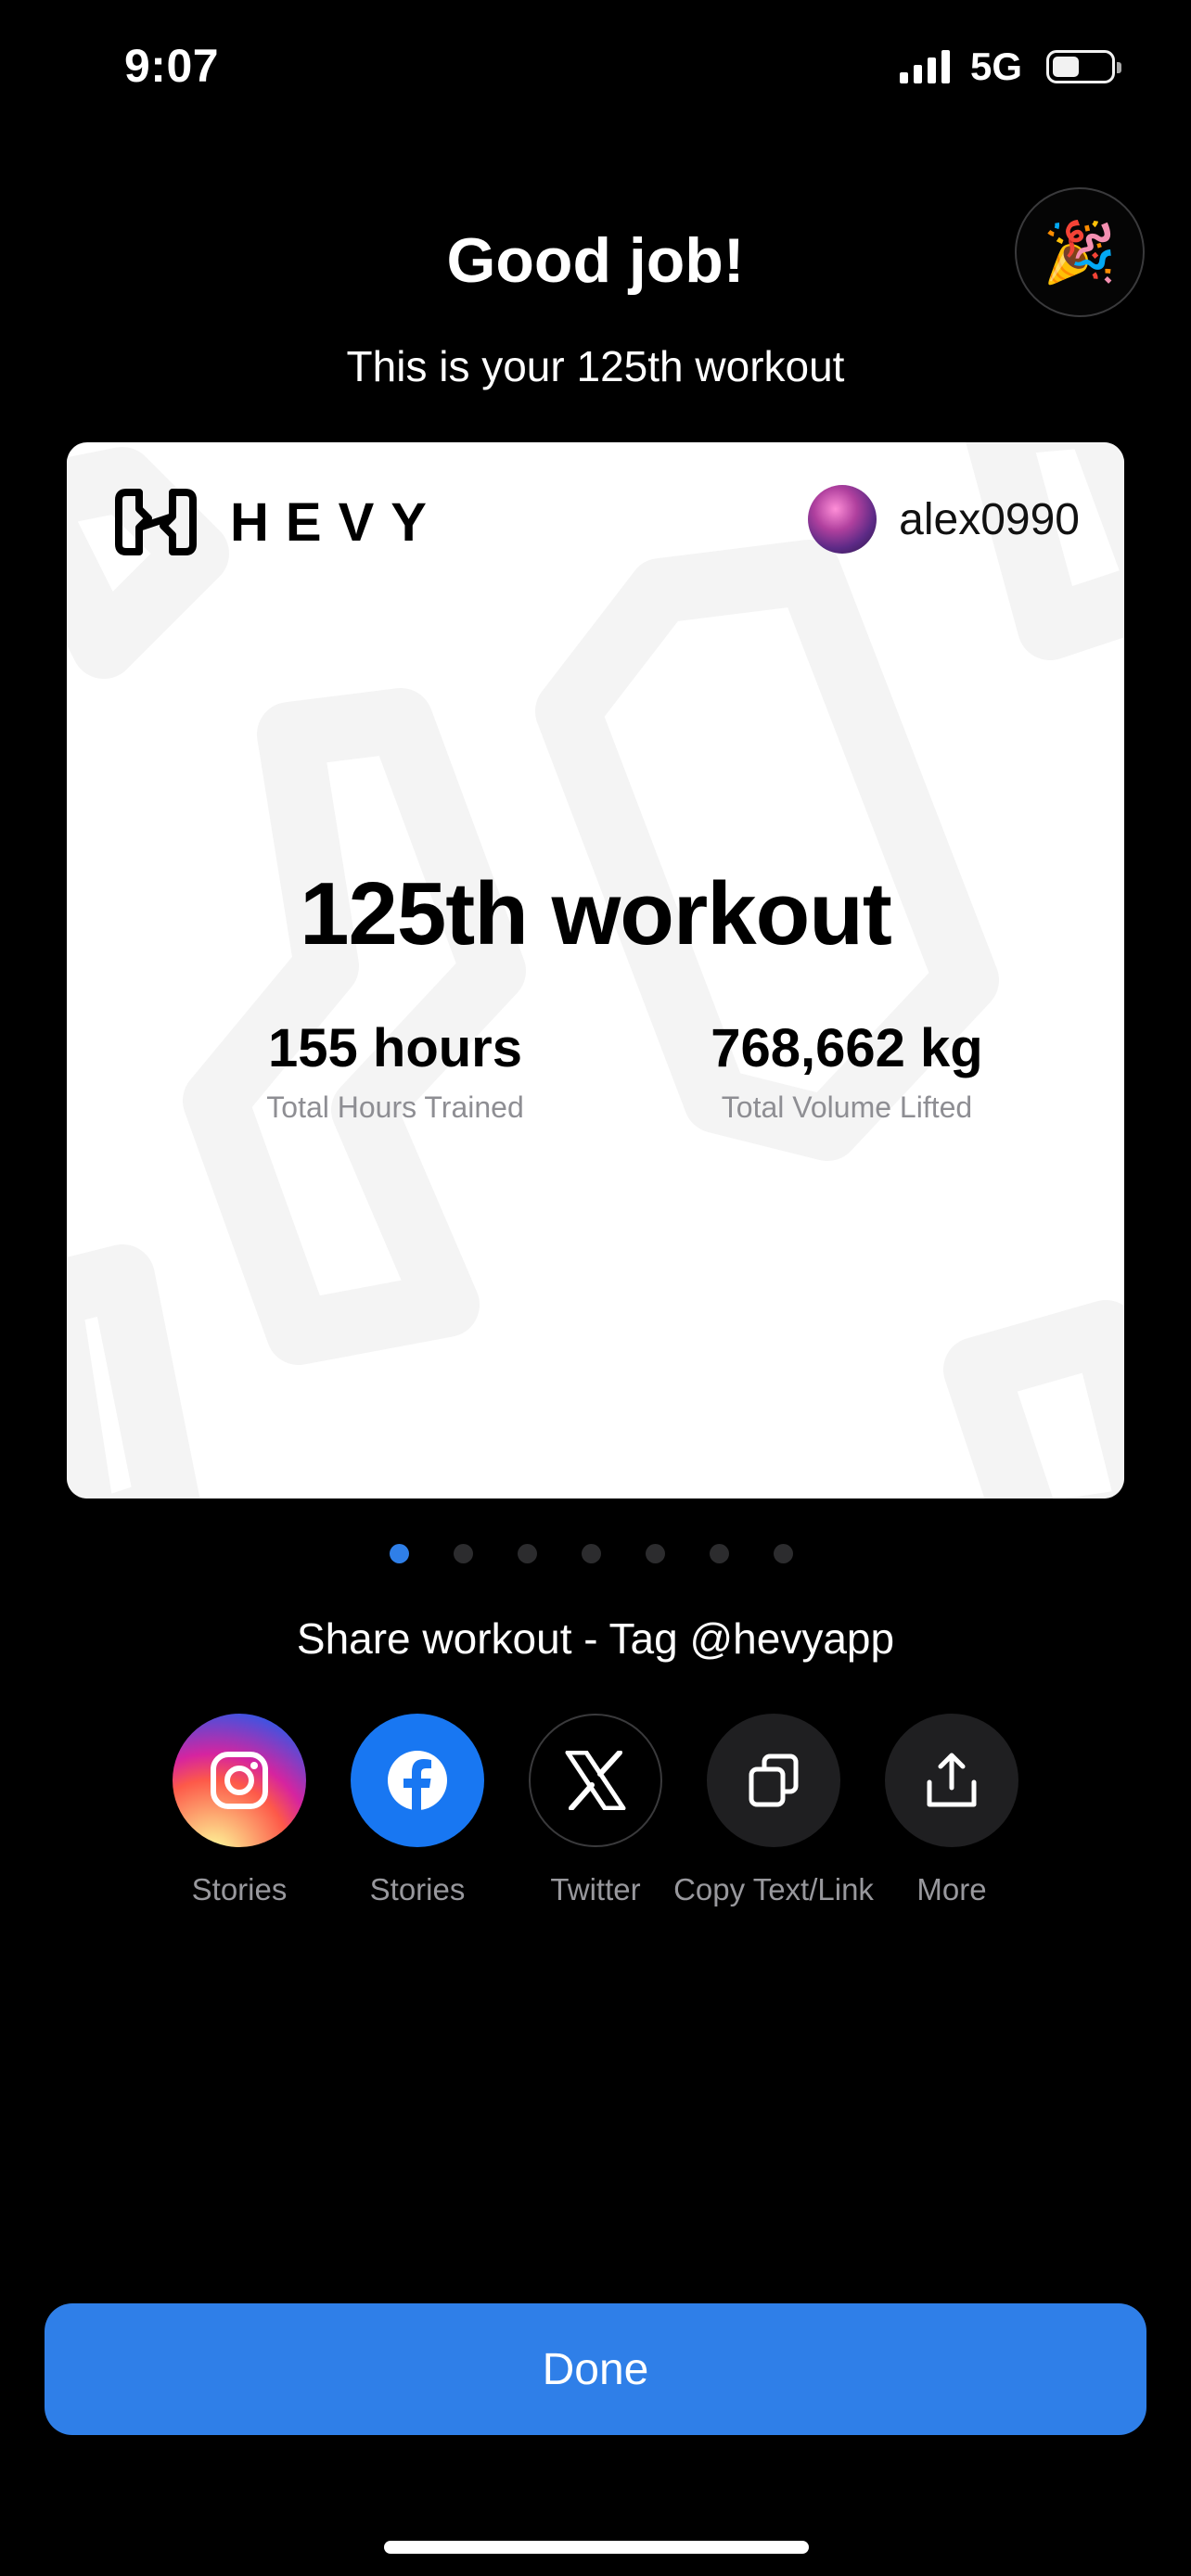 This screenshot has height=2576, width=1191. I want to click on share-title: Share workout - Tag @hevyapp, so click(595, 1639).